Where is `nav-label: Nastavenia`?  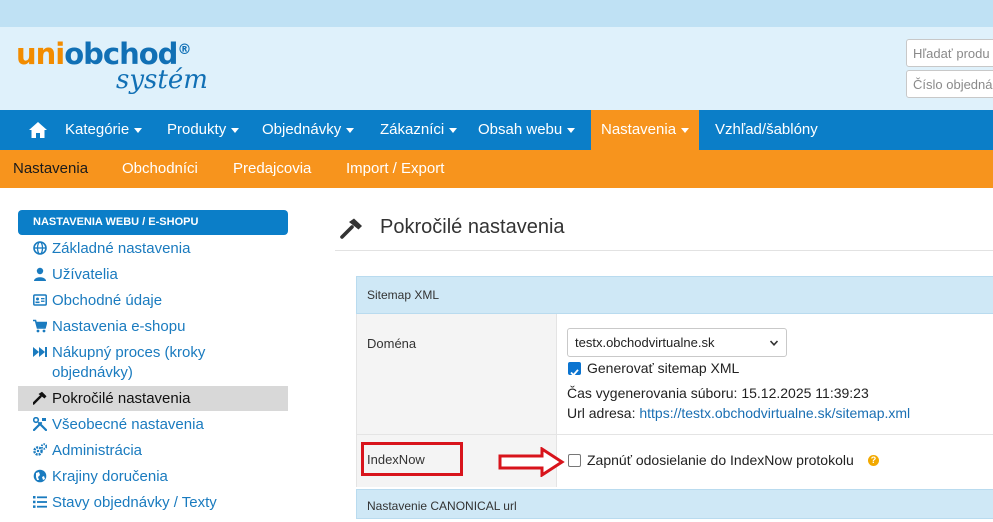
nav-label: Nastavenia is located at coordinates (639, 129).